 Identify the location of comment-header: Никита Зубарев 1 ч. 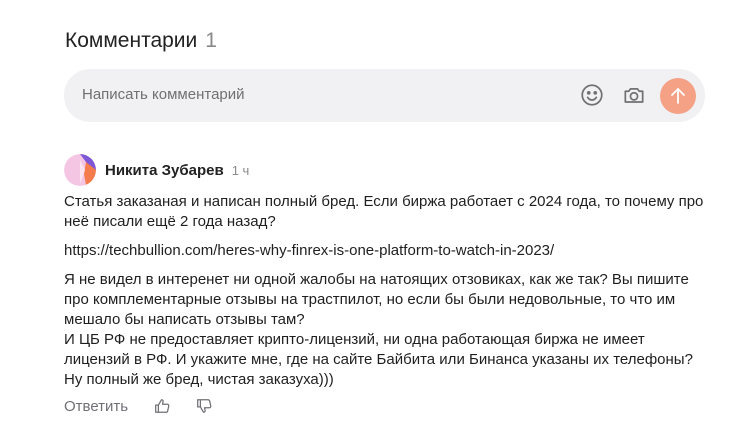
(389, 170).